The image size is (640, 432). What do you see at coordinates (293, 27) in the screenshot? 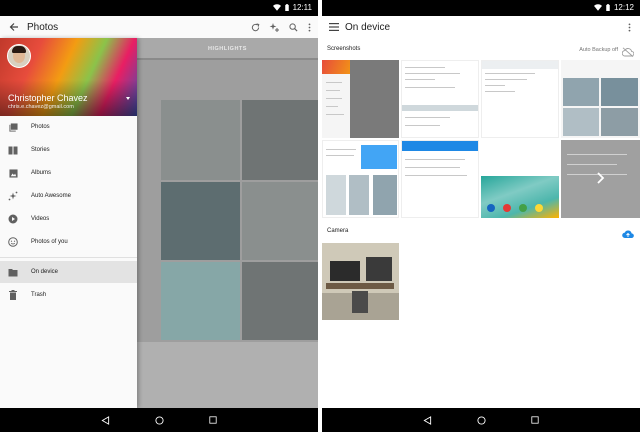
I see `search-icon` at bounding box center [293, 27].